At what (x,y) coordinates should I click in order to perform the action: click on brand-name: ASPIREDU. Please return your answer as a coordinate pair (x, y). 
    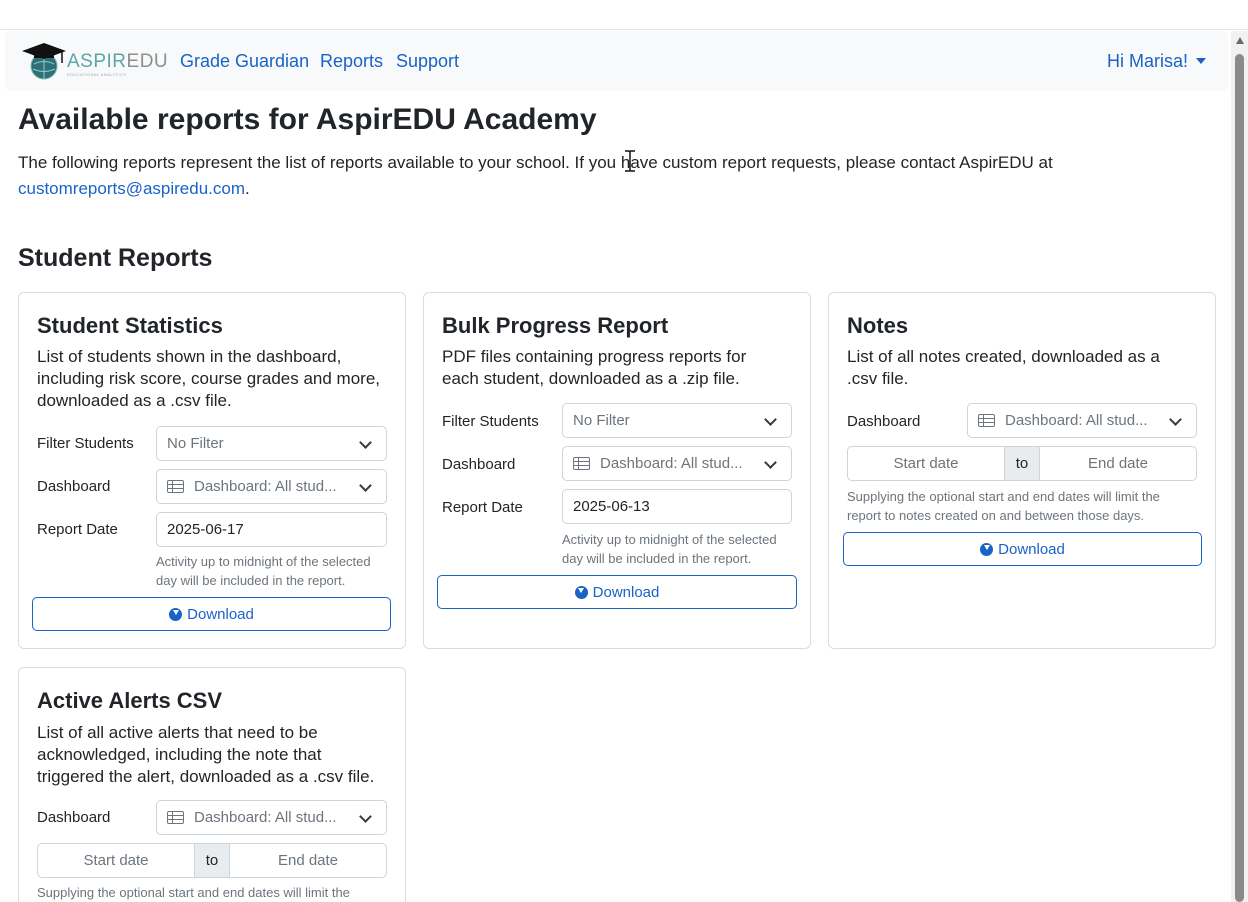
    Looking at the image, I should click on (118, 61).